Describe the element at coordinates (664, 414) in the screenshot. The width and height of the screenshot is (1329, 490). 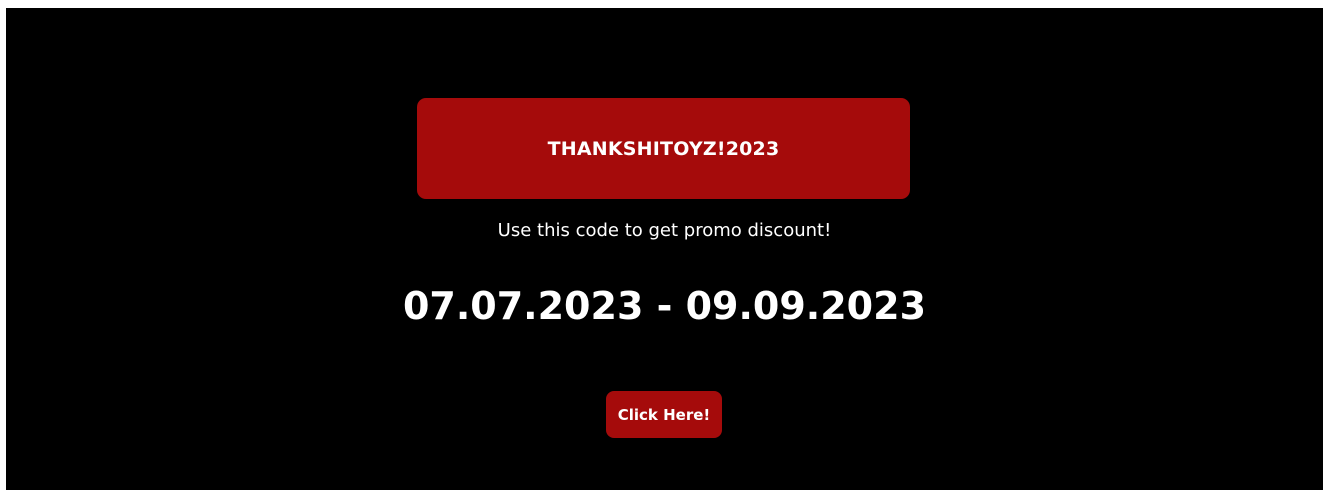
I see `click-here-button: Click Here!` at that location.